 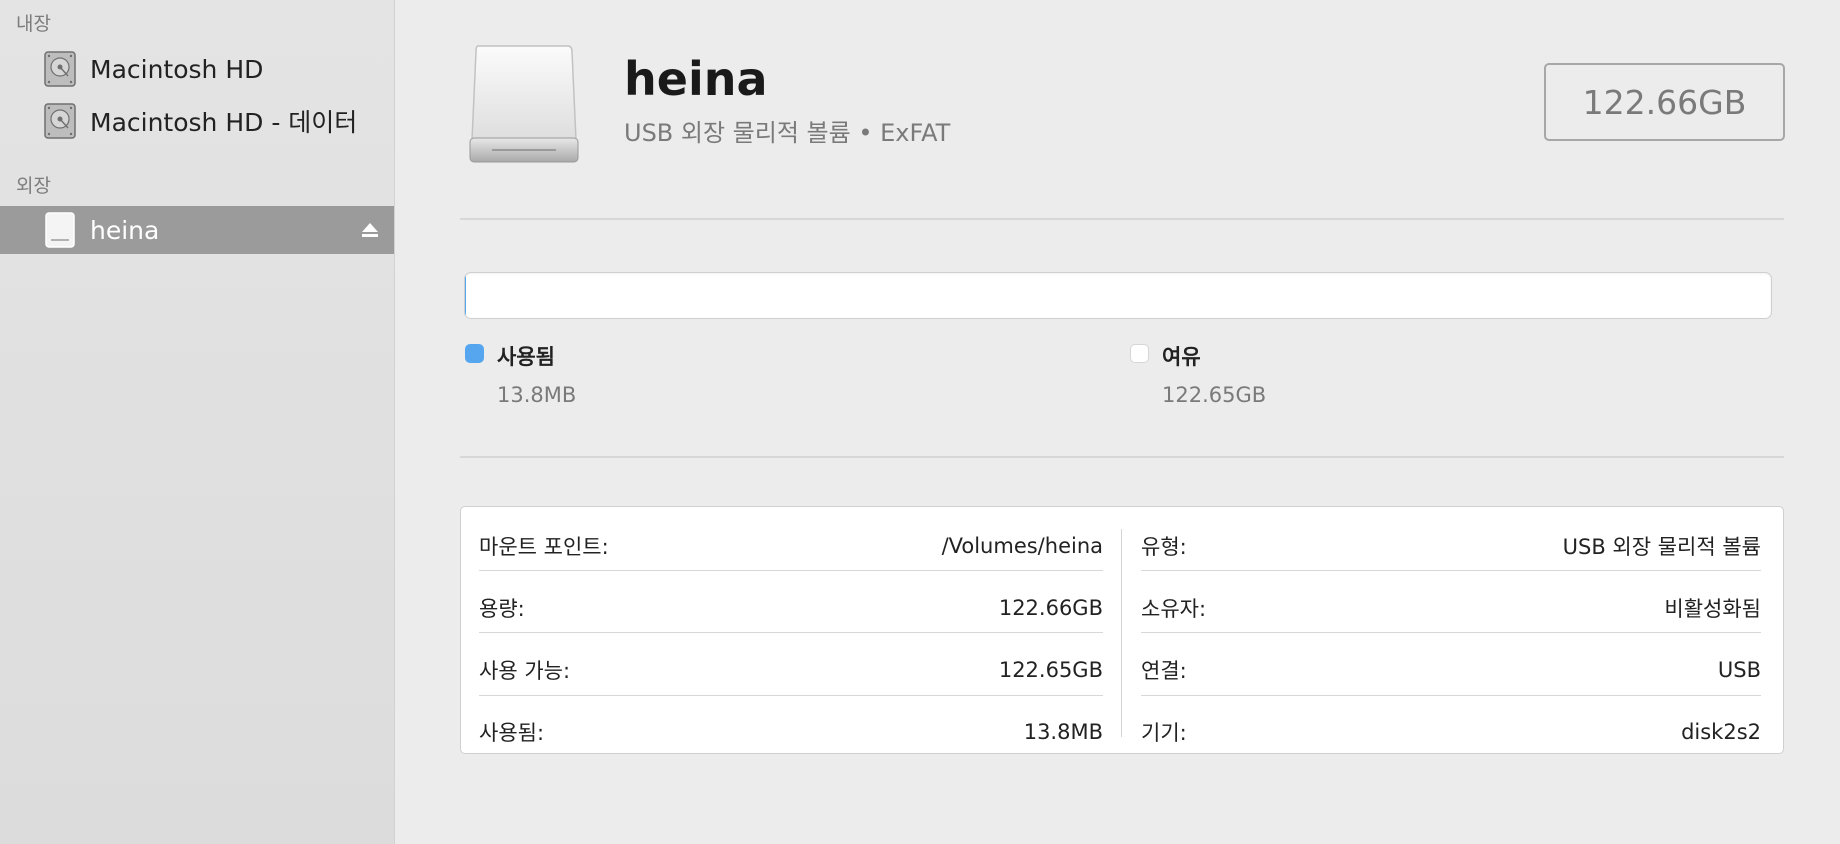 I want to click on volume-subtitle: USB 외장 물리적 볼륨 • ExFAT, so click(x=787, y=133).